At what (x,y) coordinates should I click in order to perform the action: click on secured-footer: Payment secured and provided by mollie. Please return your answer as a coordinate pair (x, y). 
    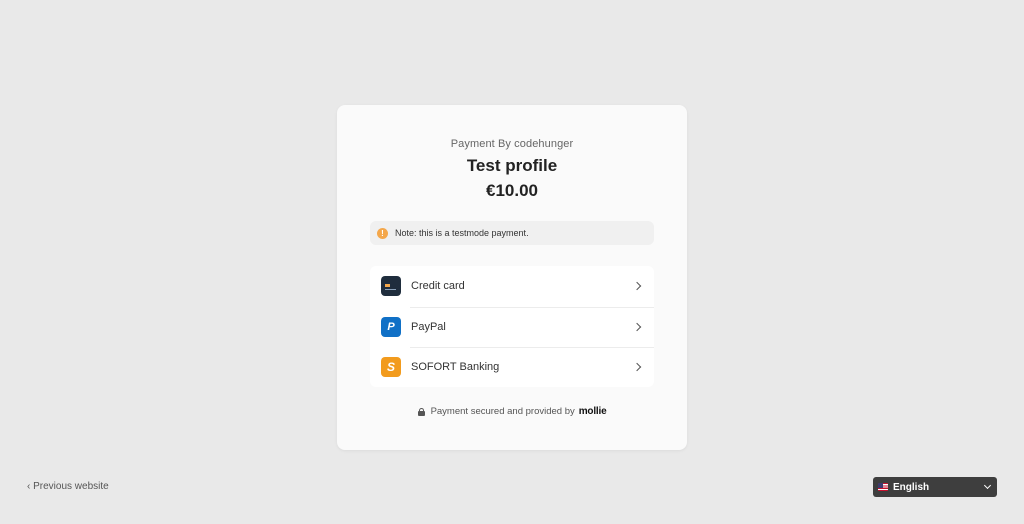
    Looking at the image, I should click on (512, 411).